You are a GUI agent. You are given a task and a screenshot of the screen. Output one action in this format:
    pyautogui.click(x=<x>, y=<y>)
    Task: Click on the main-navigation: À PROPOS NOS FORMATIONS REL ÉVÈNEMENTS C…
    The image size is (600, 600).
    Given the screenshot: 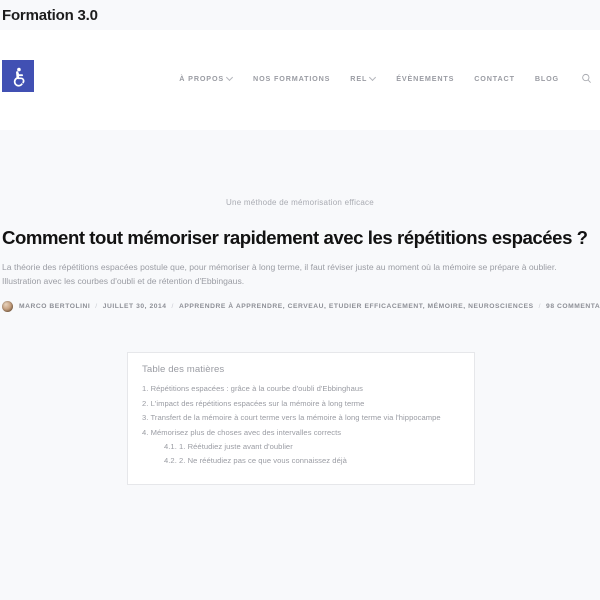 What is the action you would take?
    pyautogui.click(x=385, y=78)
    